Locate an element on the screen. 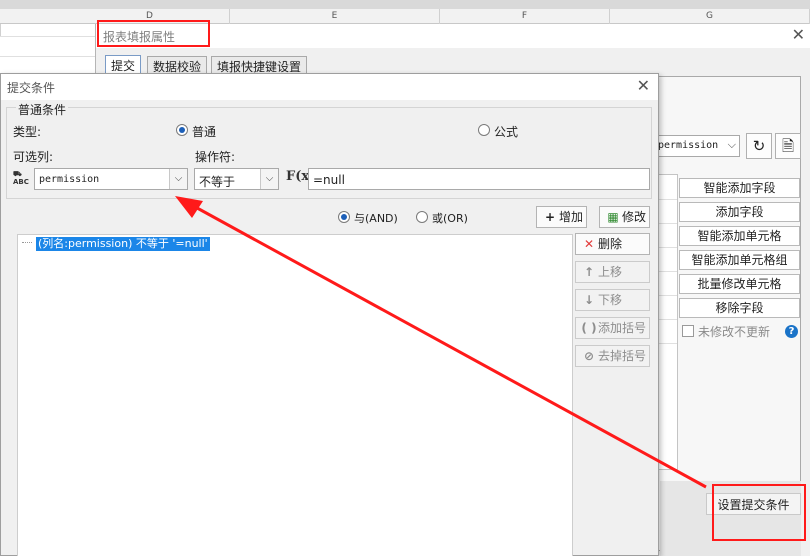  column-select: permission ⌵ is located at coordinates (111, 179).